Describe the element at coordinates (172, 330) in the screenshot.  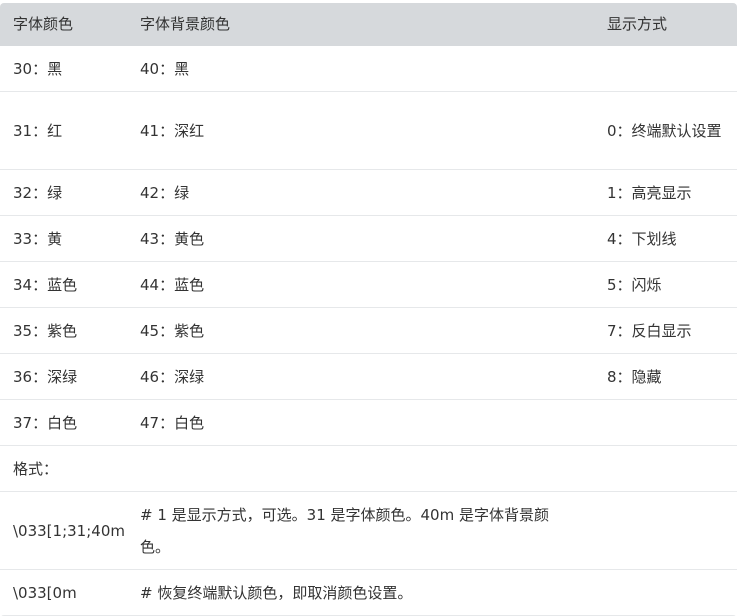
I see `bg-cell: 45：紫色` at that location.